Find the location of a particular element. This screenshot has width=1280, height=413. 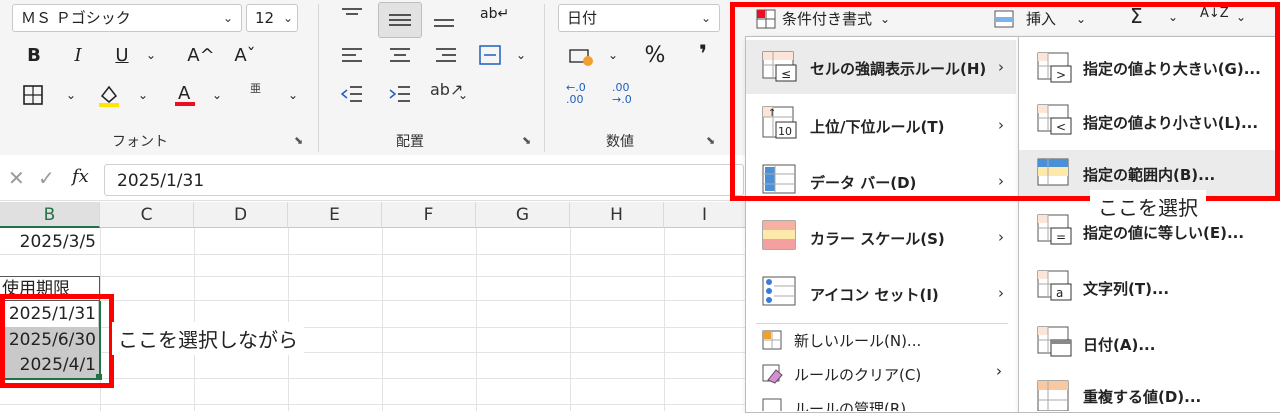

annotation-select-while: ここを選択しながら is located at coordinates (208, 338).